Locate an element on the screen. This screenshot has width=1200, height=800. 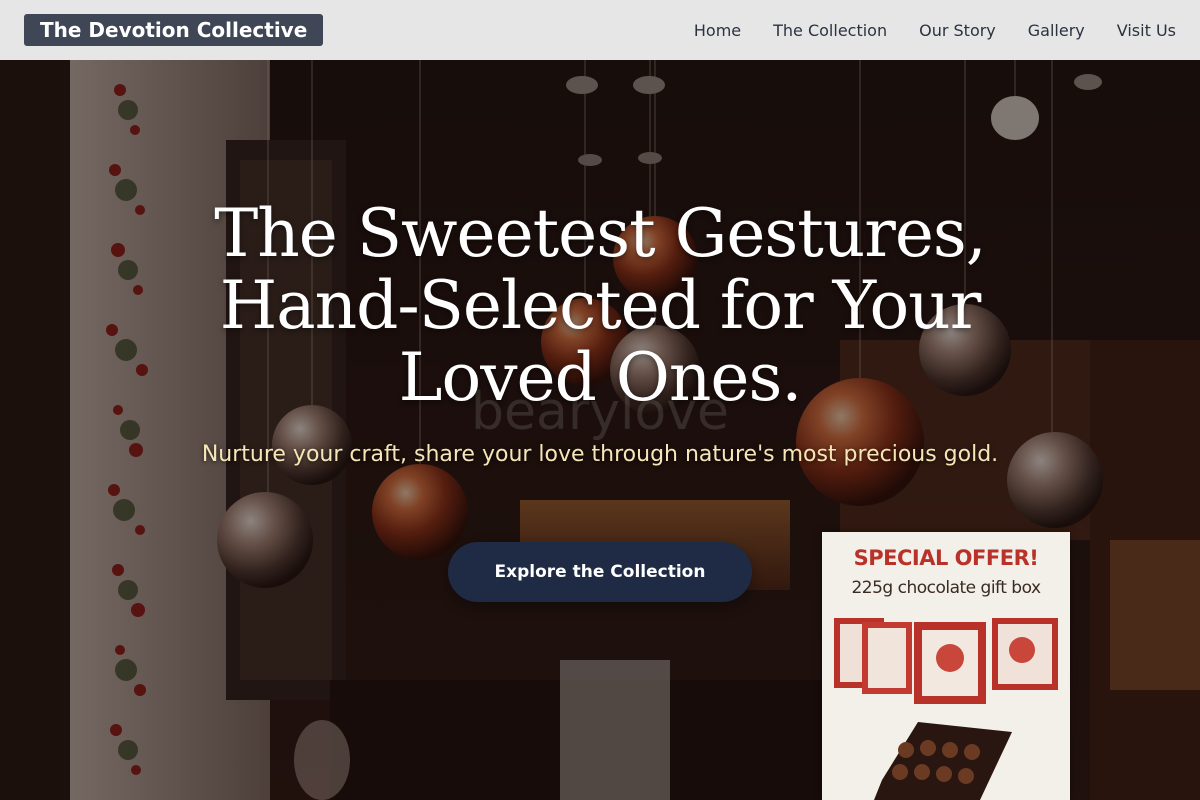
explore-collection-button: Explore the Collection is located at coordinates (600, 572).